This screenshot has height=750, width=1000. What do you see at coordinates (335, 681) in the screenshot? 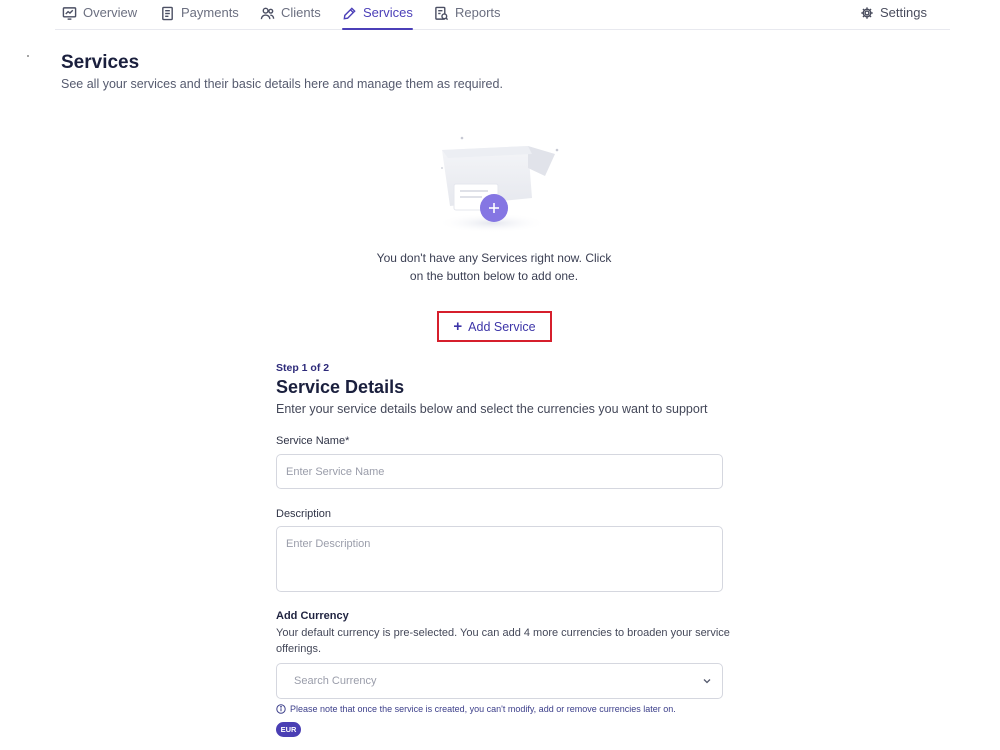
I see `currency-search-placeholder: Search Currency` at bounding box center [335, 681].